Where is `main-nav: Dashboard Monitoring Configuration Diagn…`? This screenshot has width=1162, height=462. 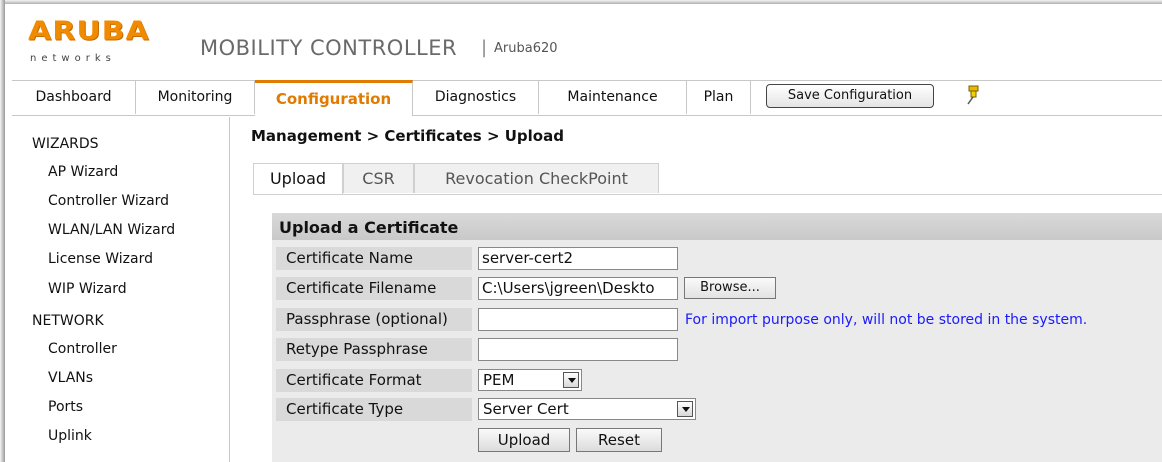
main-nav: Dashboard Monitoring Configuration Diagn… is located at coordinates (587, 98).